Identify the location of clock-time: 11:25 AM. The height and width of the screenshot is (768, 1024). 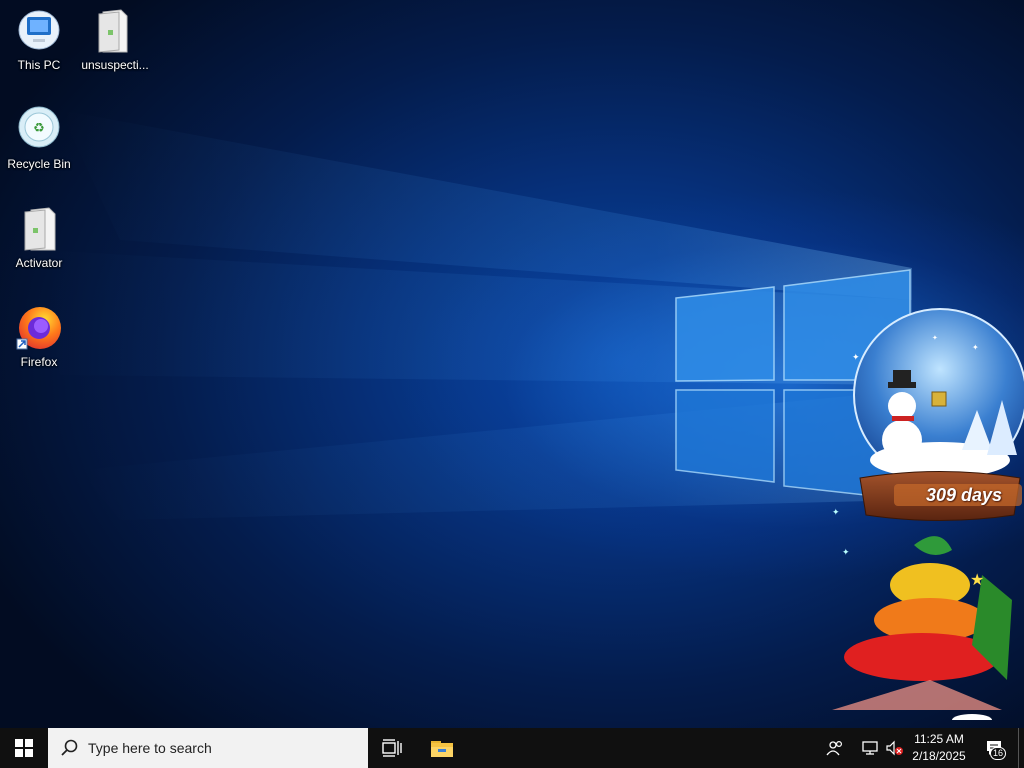
(939, 739).